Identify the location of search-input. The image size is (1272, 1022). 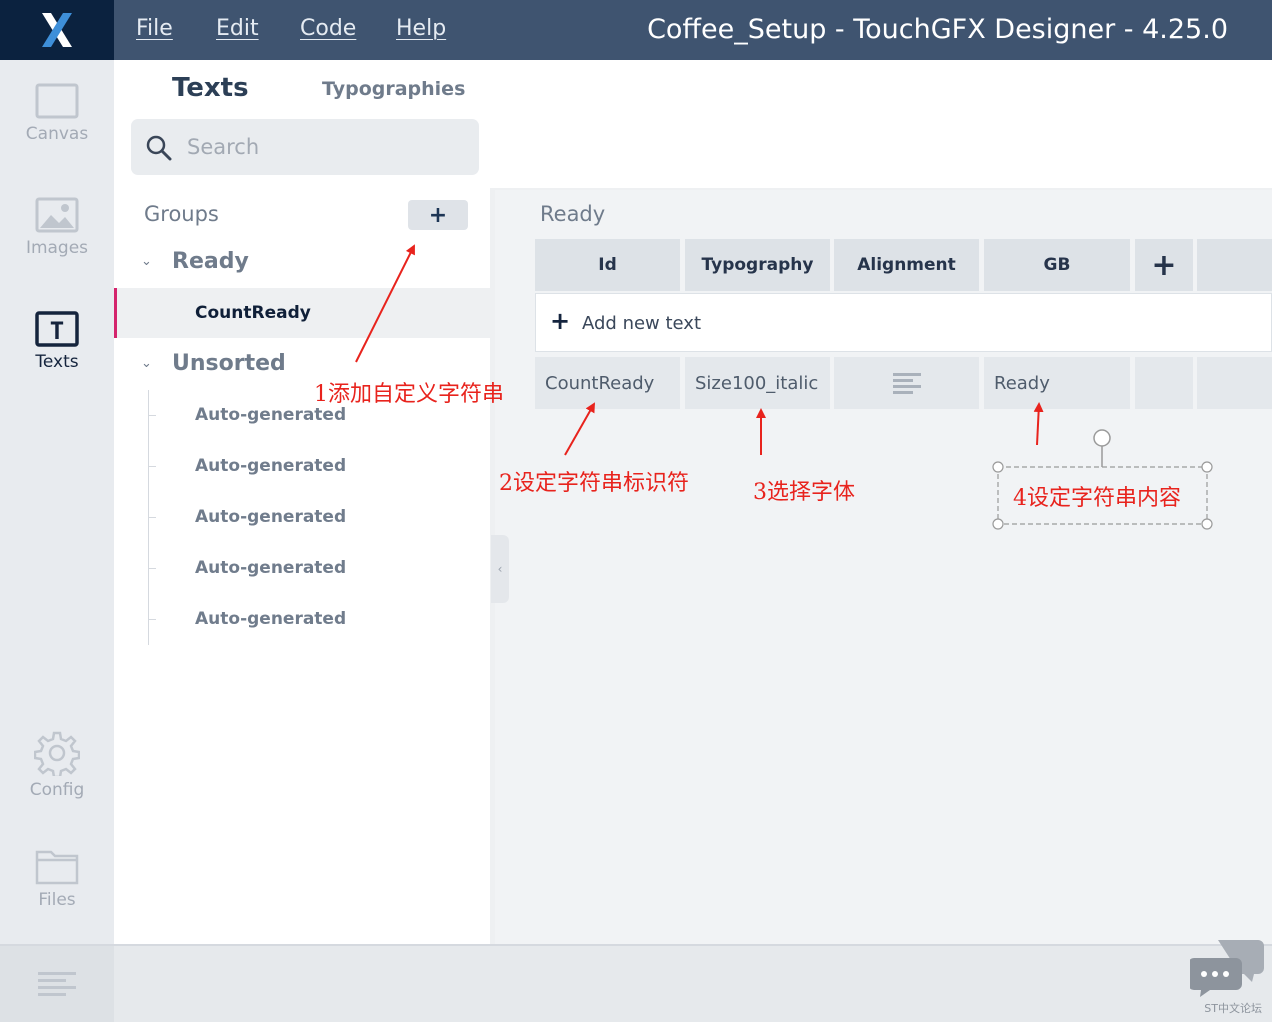
(327, 147).